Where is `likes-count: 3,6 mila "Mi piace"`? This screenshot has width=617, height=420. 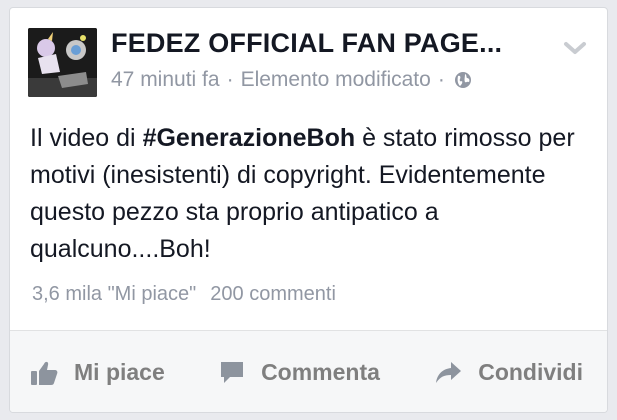 likes-count: 3,6 mila "Mi piace" is located at coordinates (114, 294).